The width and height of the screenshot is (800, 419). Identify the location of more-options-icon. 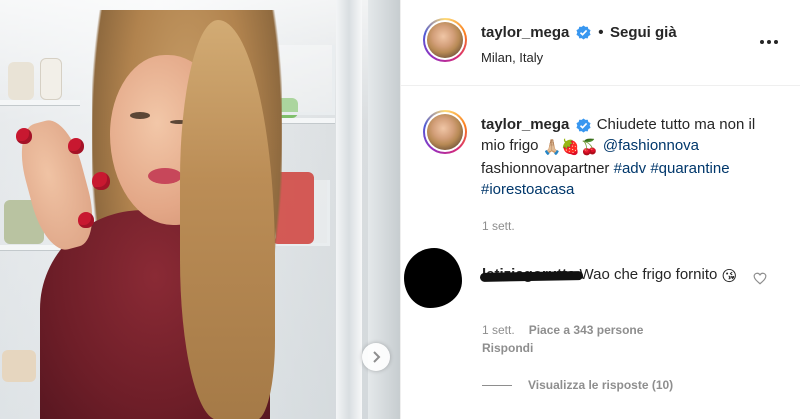
(762, 42).